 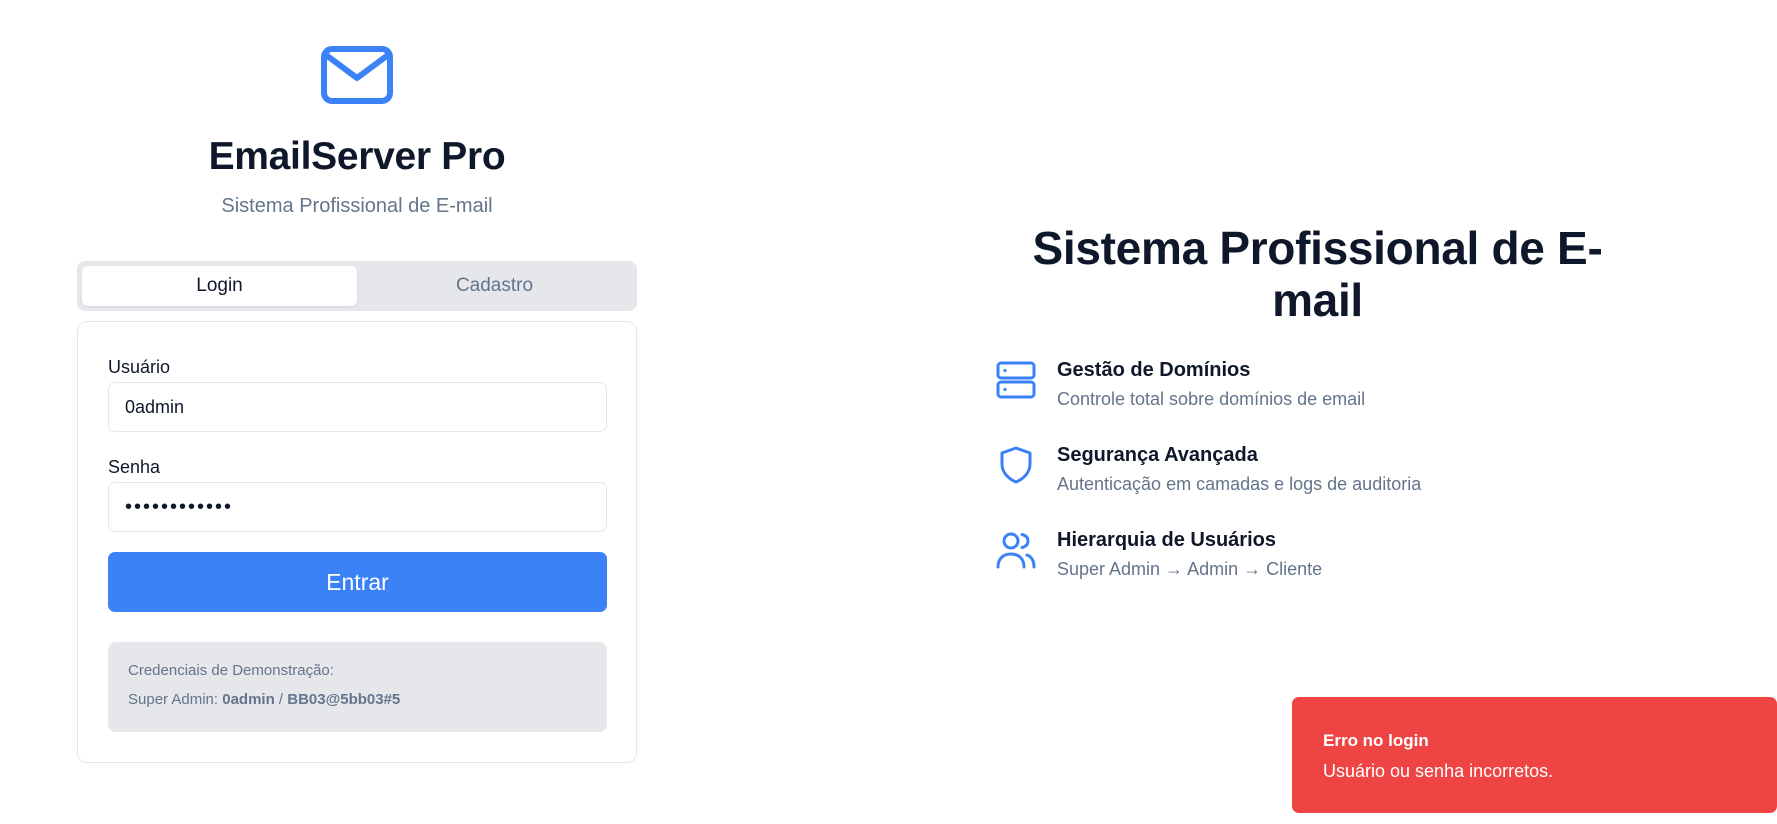 What do you see at coordinates (1016, 465) in the screenshot?
I see `shield-icon` at bounding box center [1016, 465].